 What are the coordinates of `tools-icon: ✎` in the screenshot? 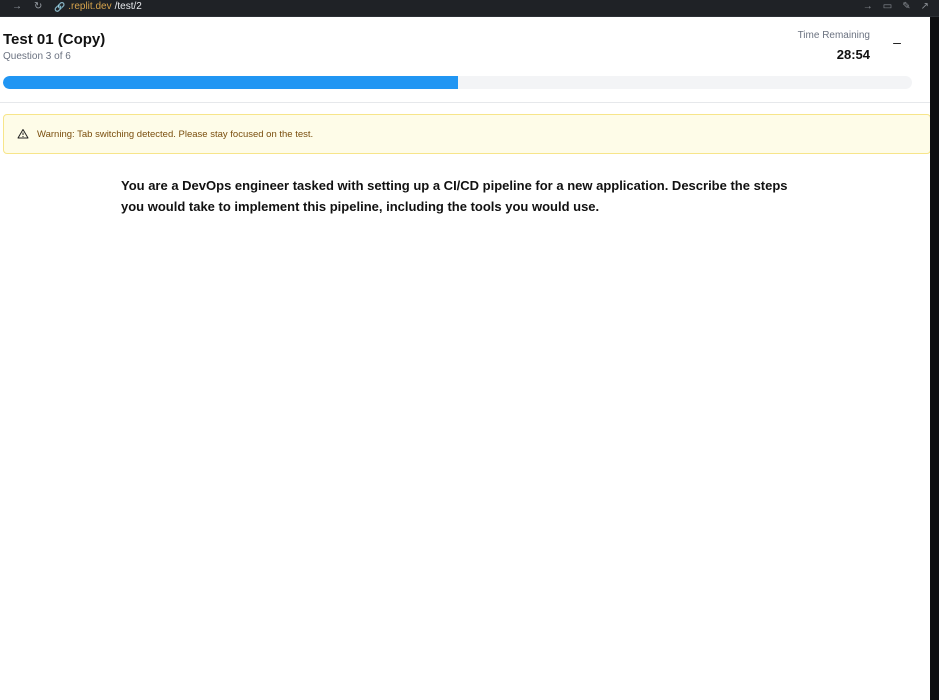 It's located at (906, 7).